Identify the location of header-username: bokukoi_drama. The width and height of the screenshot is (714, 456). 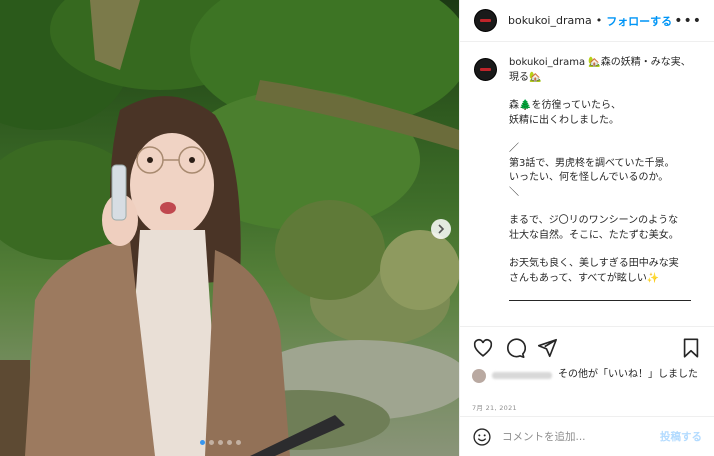
(550, 20).